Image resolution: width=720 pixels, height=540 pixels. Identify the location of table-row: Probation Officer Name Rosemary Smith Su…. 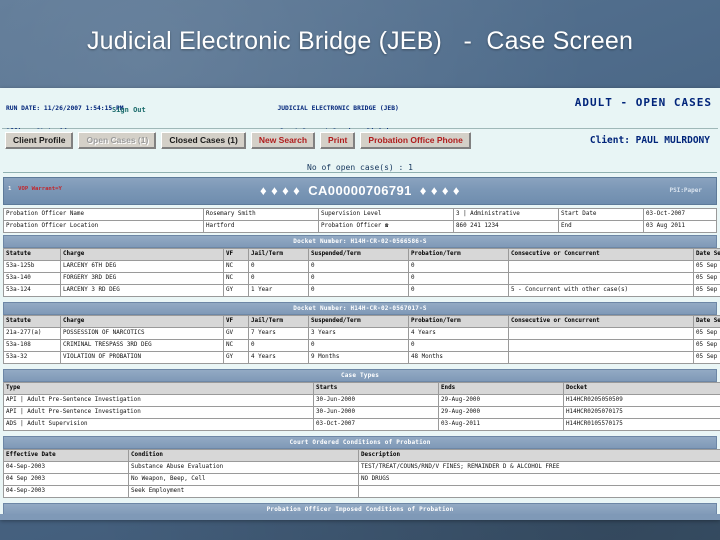
(360, 214).